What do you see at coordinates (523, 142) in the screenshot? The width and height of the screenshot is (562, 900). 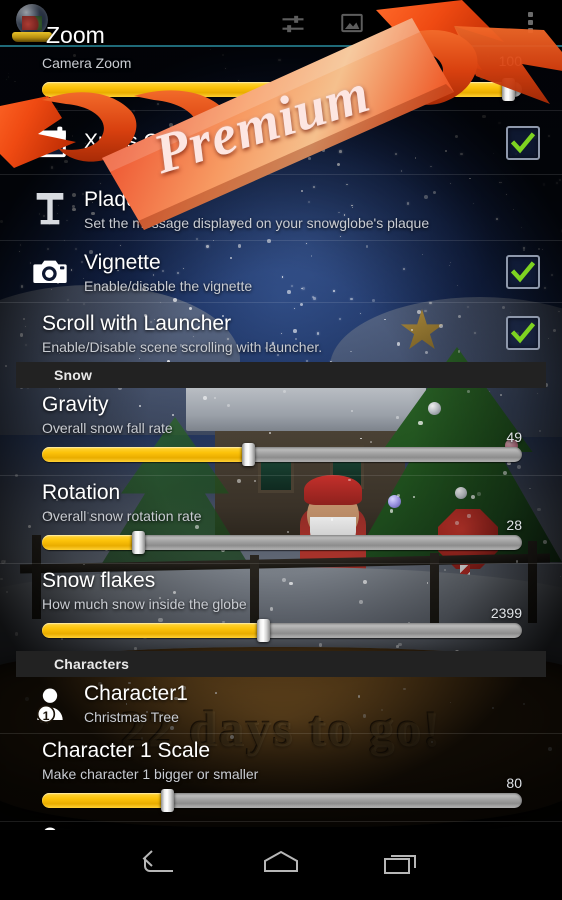 I see `checkbox-xmas-countdown` at bounding box center [523, 142].